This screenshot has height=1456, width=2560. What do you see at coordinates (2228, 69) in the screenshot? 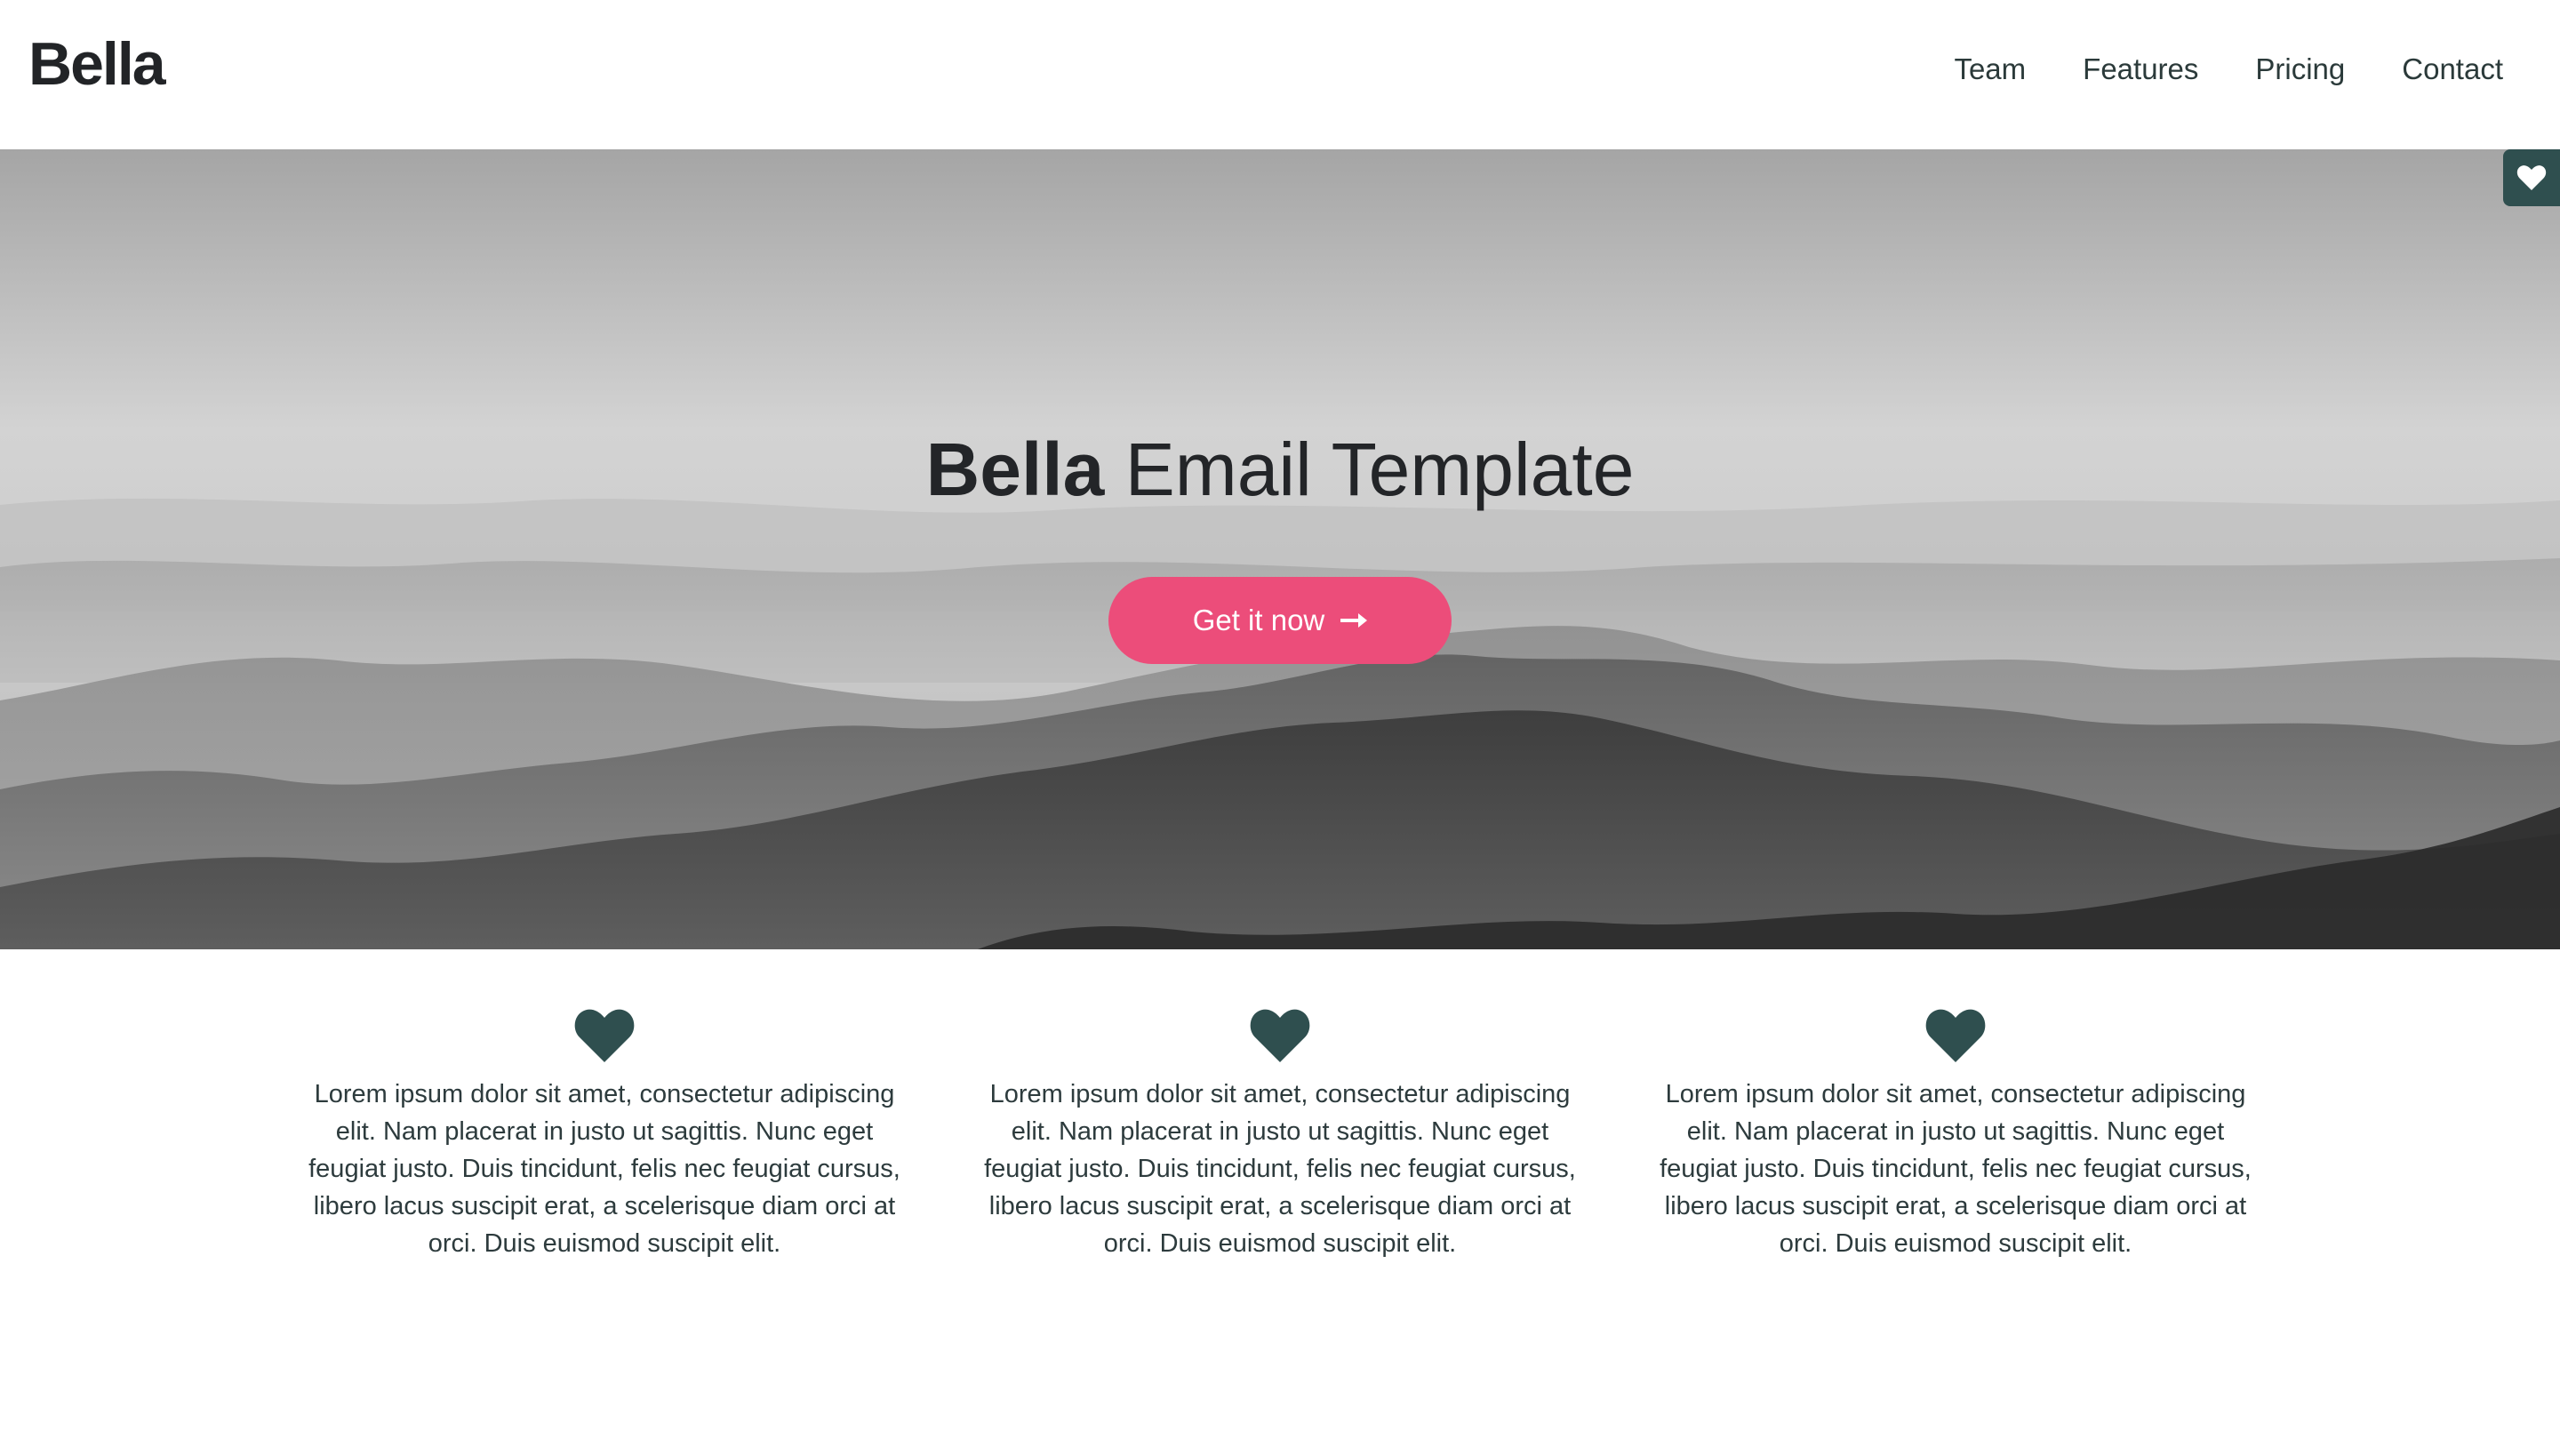
I see `main-nav: Team Features Pricing Contact` at bounding box center [2228, 69].